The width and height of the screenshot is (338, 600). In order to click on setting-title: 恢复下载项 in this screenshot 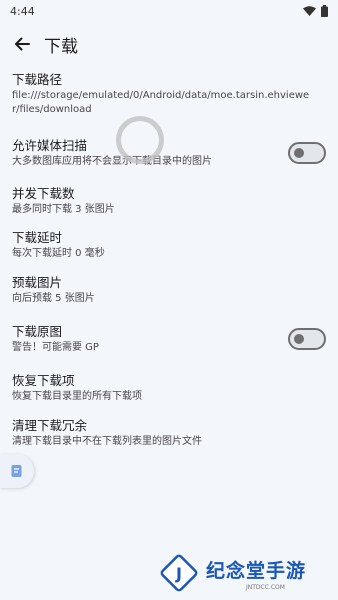, I will do `click(43, 380)`.